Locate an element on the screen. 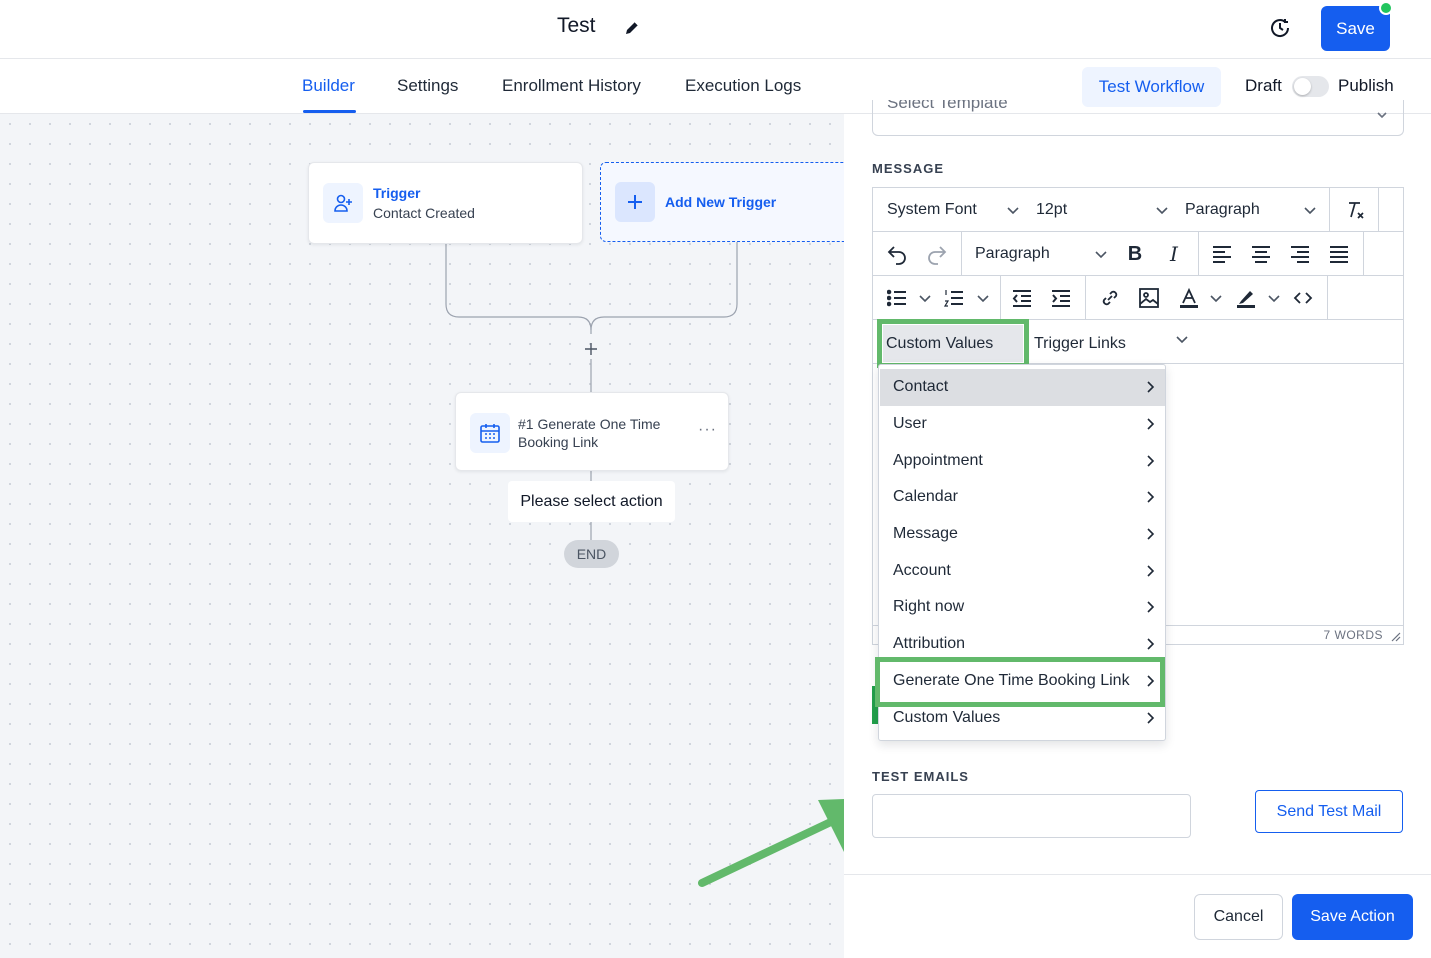 This screenshot has width=1431, height=958. dropdown-item-label: Right now is located at coordinates (929, 606).